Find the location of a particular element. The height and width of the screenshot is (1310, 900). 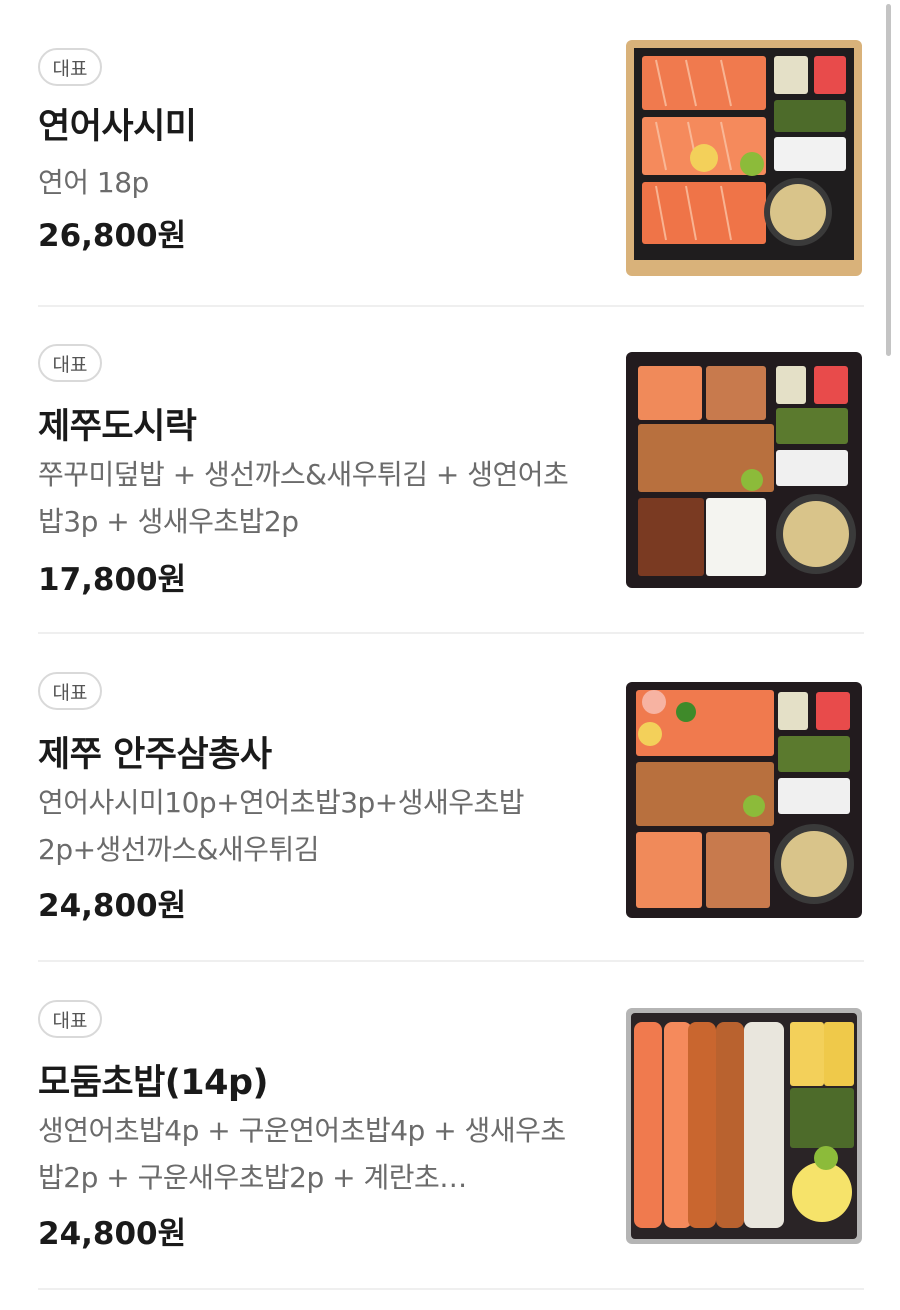

menu-item-name: 제쭈 안주삼총사 is located at coordinates (155, 755).